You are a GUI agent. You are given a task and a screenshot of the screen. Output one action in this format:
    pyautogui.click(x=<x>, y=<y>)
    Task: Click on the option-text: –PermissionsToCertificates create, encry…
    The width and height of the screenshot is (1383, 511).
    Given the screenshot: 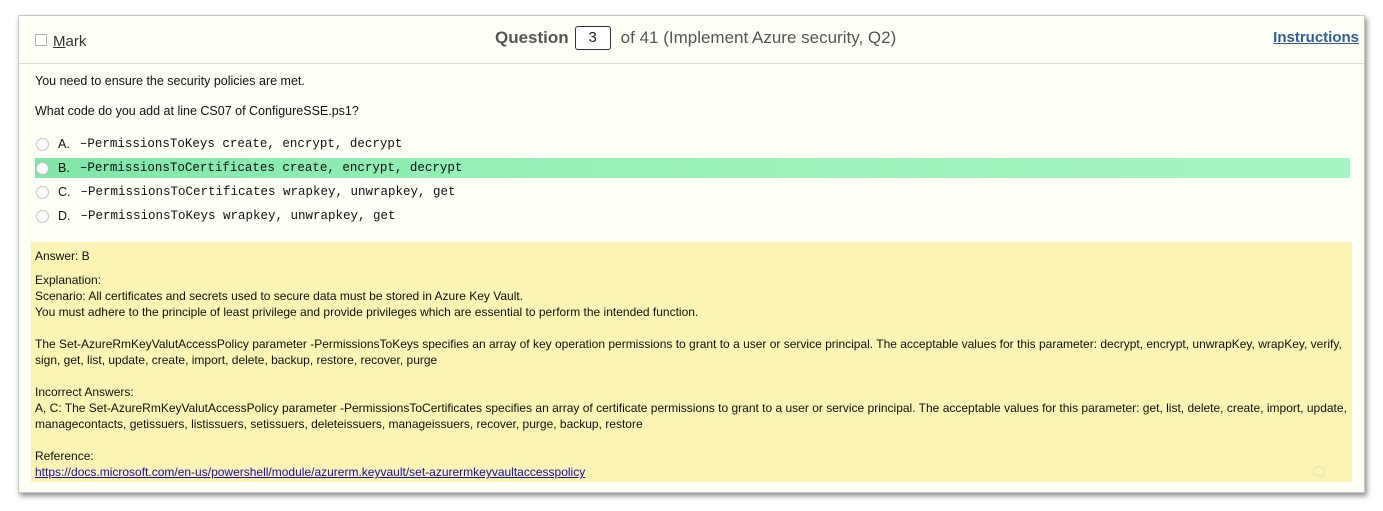 What is the action you would take?
    pyautogui.click(x=271, y=168)
    